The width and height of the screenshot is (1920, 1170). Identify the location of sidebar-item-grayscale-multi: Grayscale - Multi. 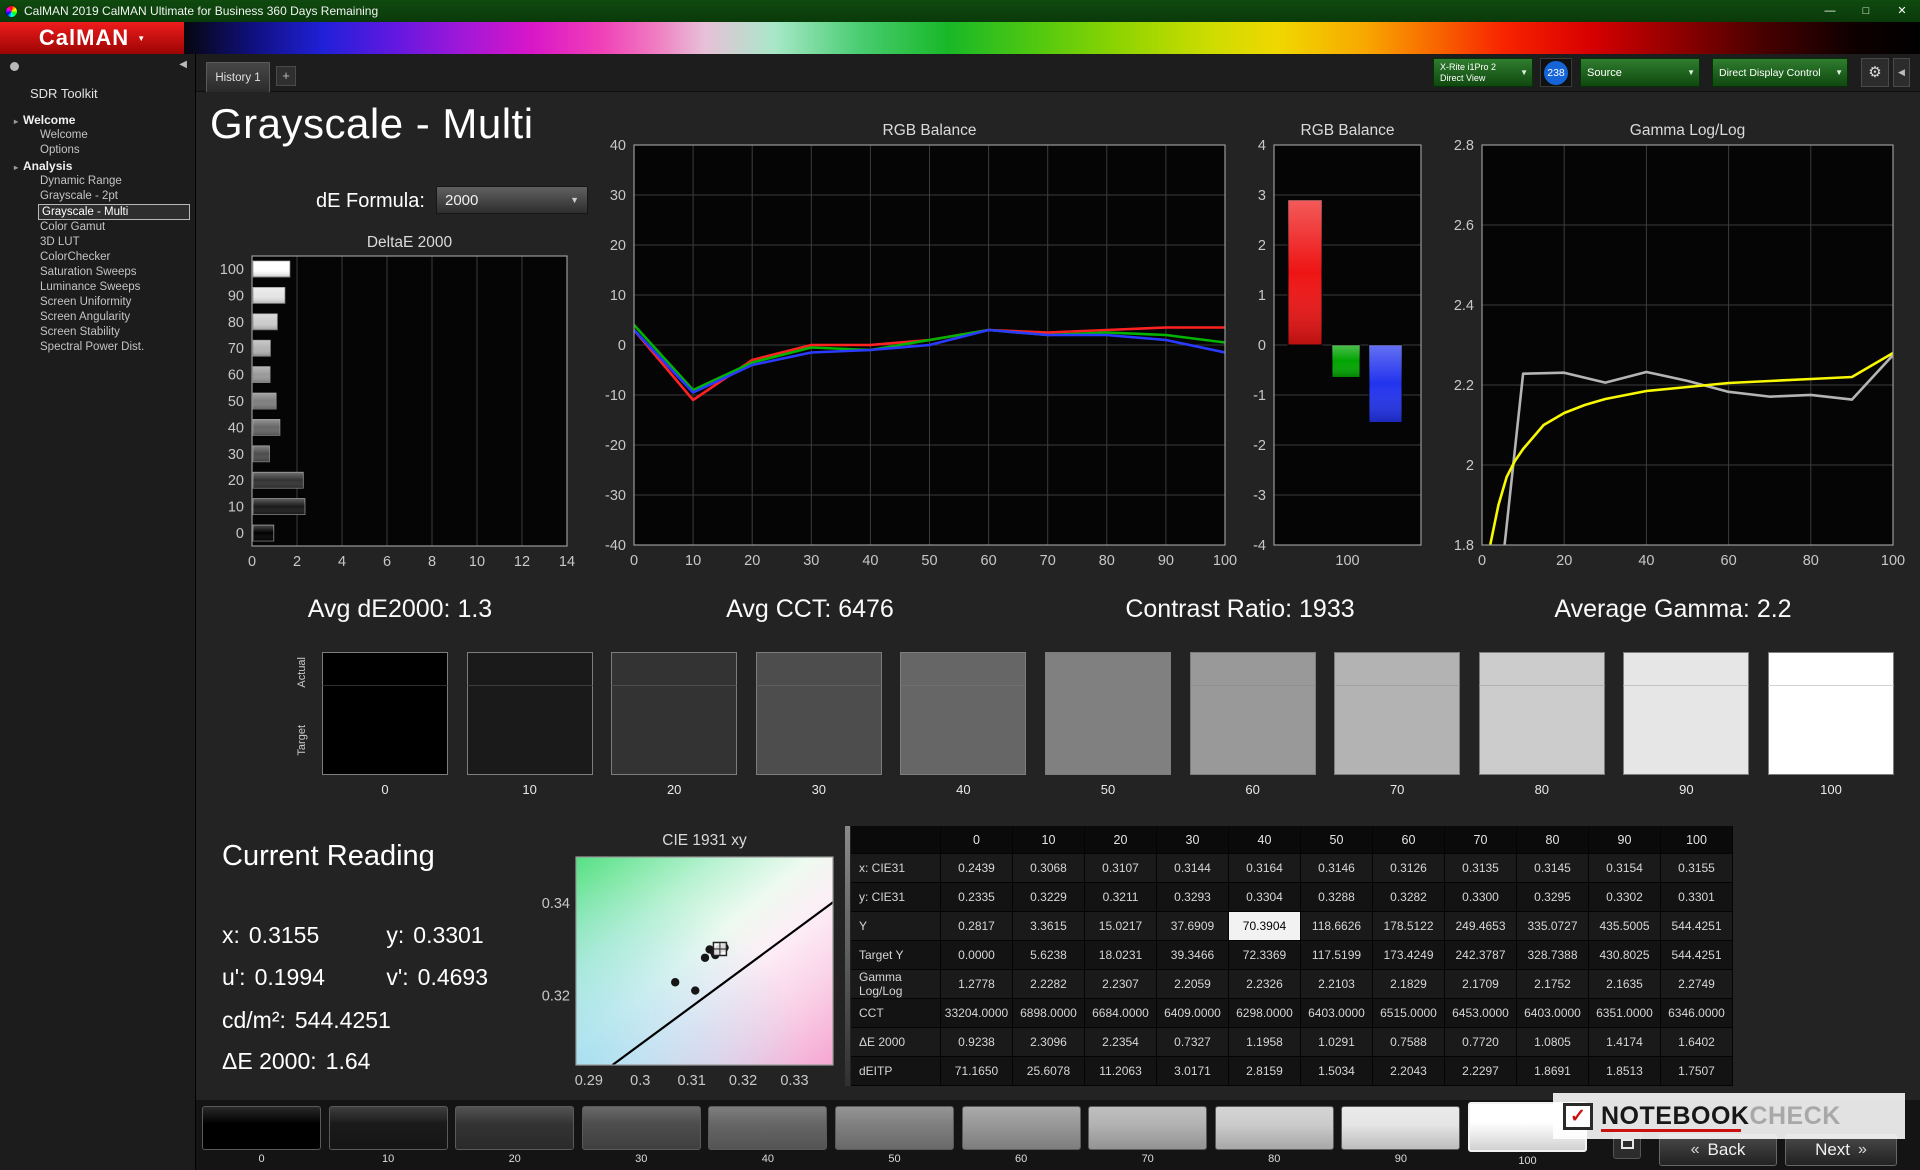
(114, 212).